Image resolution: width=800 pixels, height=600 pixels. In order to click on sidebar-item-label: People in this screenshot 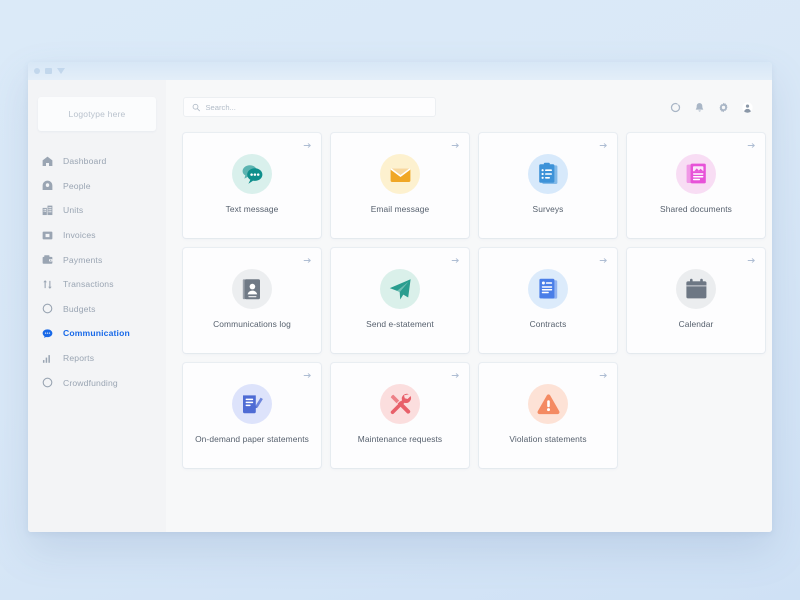, I will do `click(77, 185)`.